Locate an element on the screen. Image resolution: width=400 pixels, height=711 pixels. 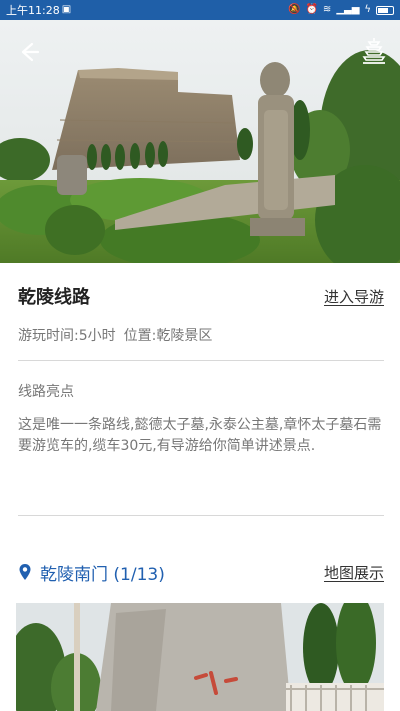
highlight-label: 线路亮点 is located at coordinates (46, 392).